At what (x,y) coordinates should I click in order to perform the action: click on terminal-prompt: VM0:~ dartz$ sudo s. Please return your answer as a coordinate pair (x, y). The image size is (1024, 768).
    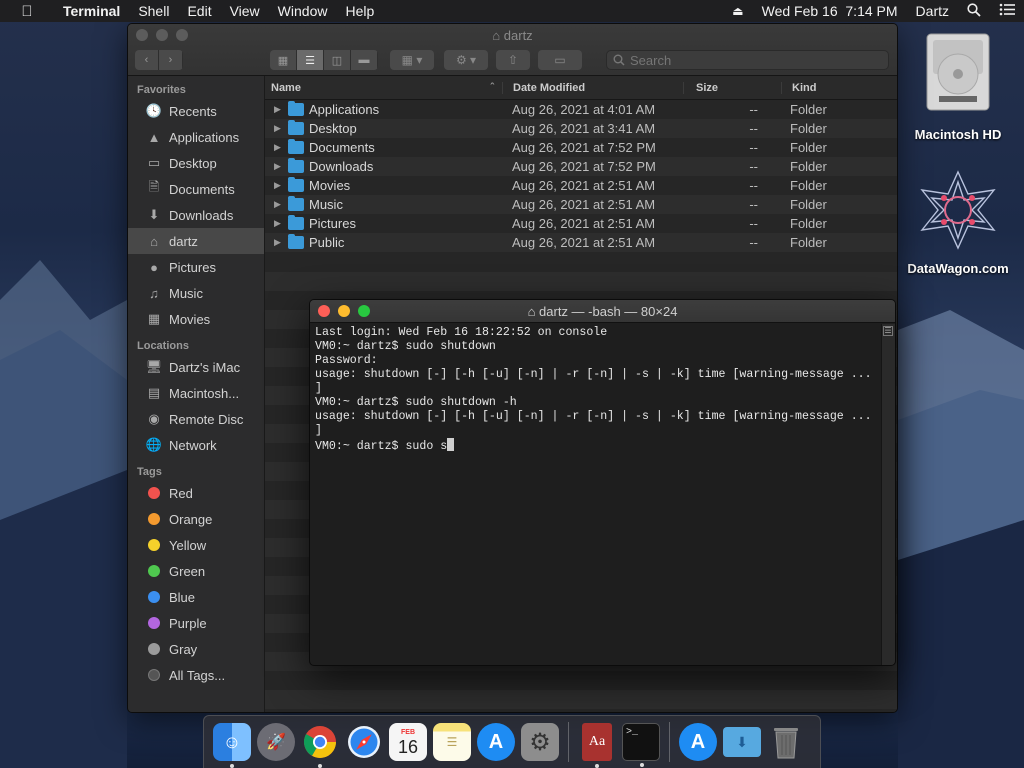
    Looking at the image, I should click on (595, 446).